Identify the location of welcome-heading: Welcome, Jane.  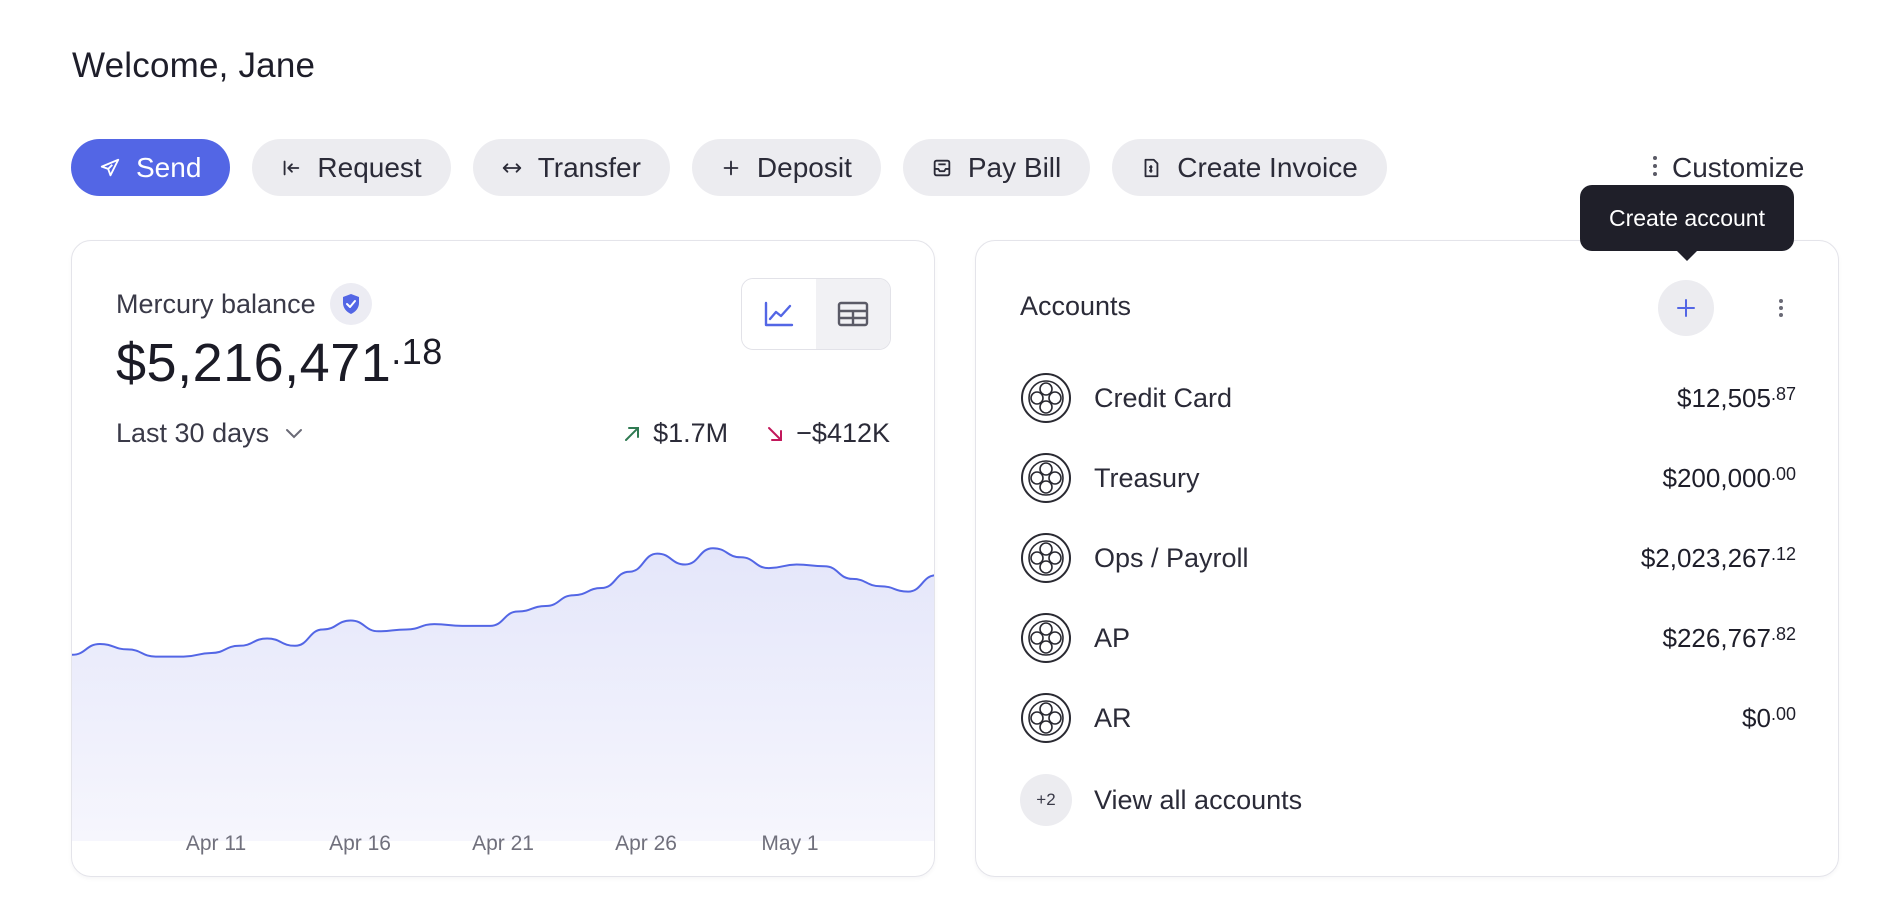
(194, 65).